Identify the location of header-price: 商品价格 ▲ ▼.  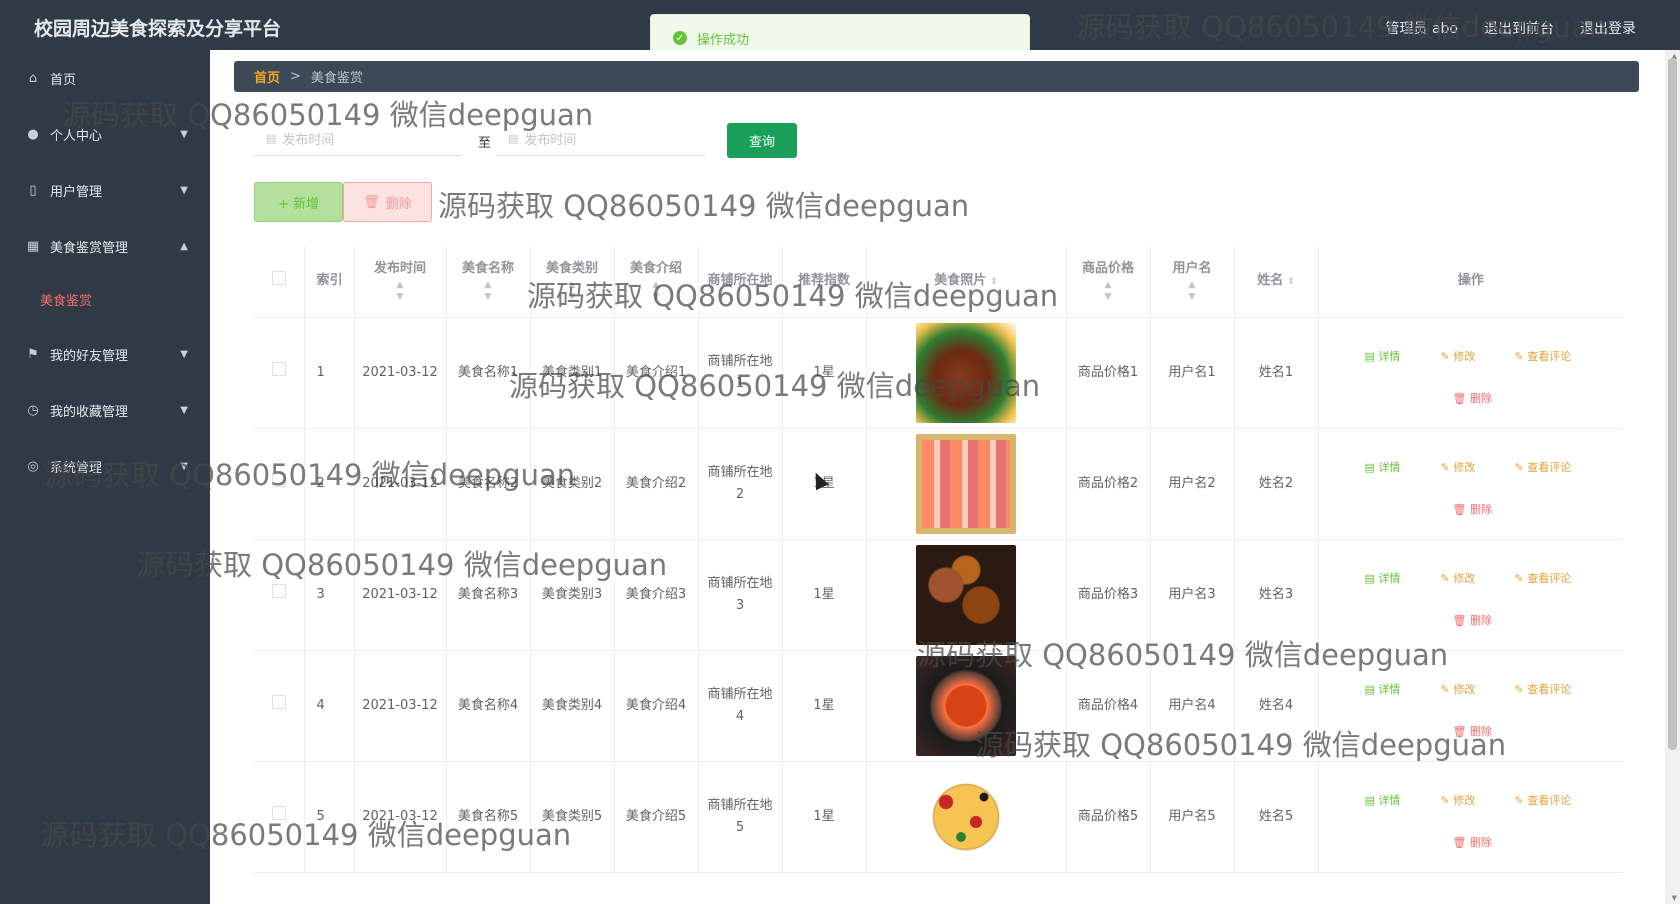
(1108, 282).